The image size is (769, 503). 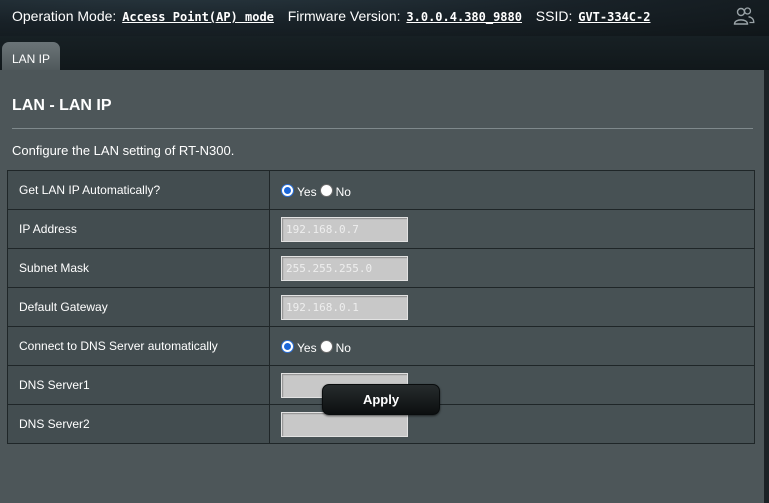 I want to click on dns-auto-radio-group: Yes No, so click(x=517, y=346).